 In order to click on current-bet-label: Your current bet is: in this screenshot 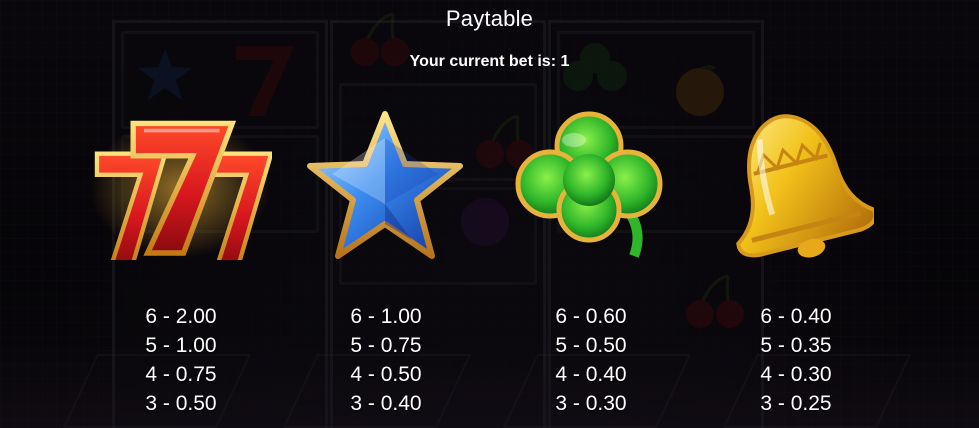, I will do `click(483, 61)`.